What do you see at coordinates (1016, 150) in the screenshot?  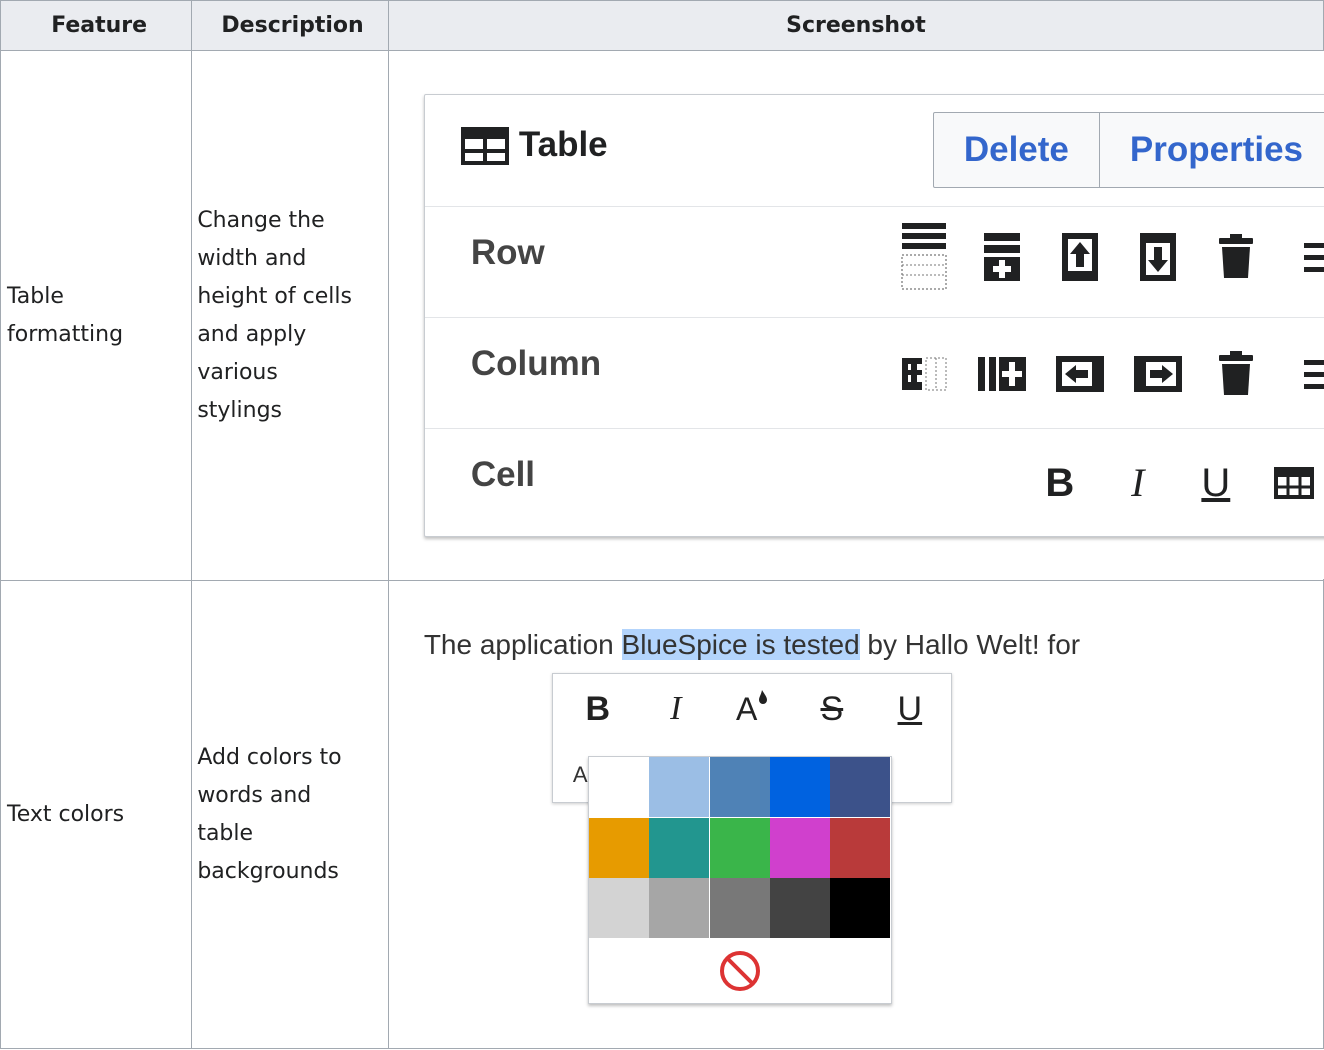 I see `delete-button: Delete` at bounding box center [1016, 150].